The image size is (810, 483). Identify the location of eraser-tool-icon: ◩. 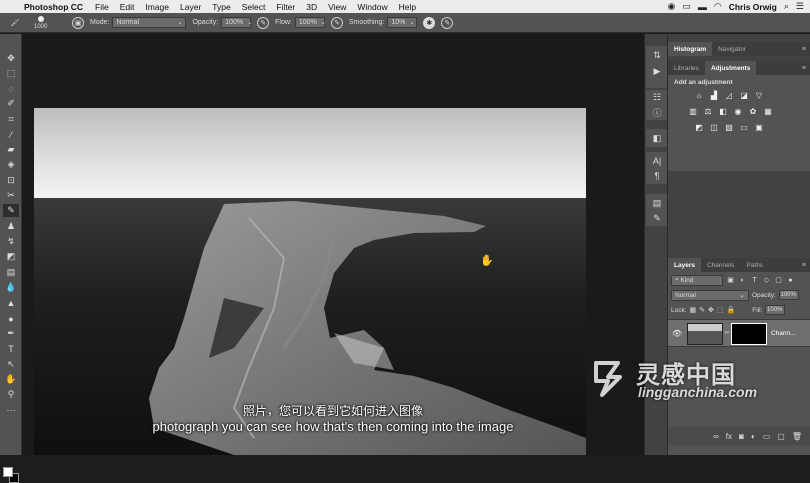
(11, 256).